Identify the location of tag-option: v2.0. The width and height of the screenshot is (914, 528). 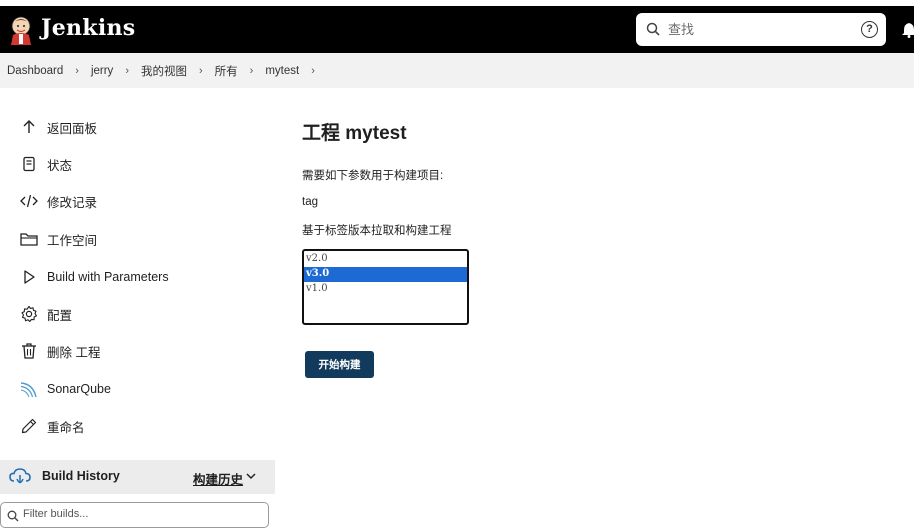
(385, 259).